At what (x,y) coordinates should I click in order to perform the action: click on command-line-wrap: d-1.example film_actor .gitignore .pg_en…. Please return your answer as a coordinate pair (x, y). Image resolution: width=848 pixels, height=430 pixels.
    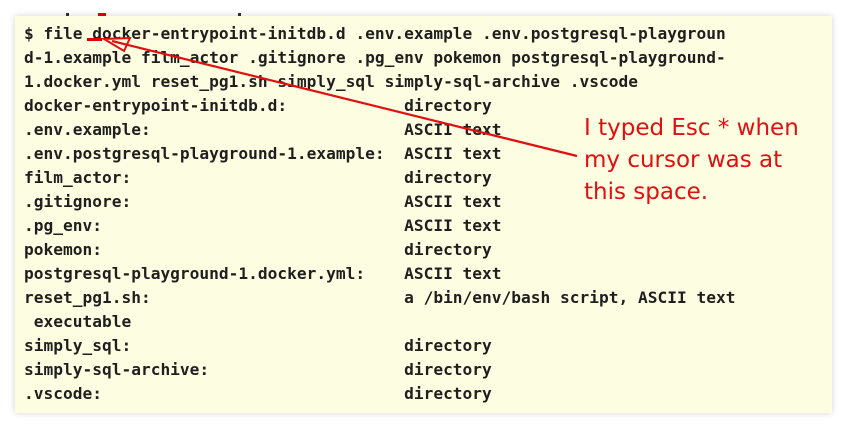
    Looking at the image, I should click on (375, 57).